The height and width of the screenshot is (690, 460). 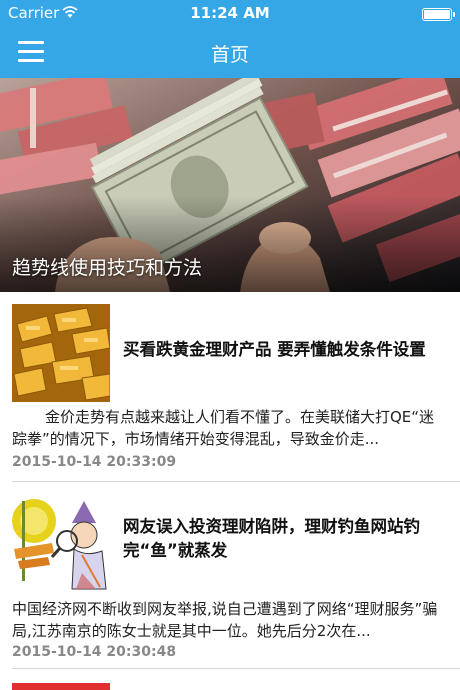 I want to click on status-bar: Carrier 11:24 AM, so click(x=230, y=14).